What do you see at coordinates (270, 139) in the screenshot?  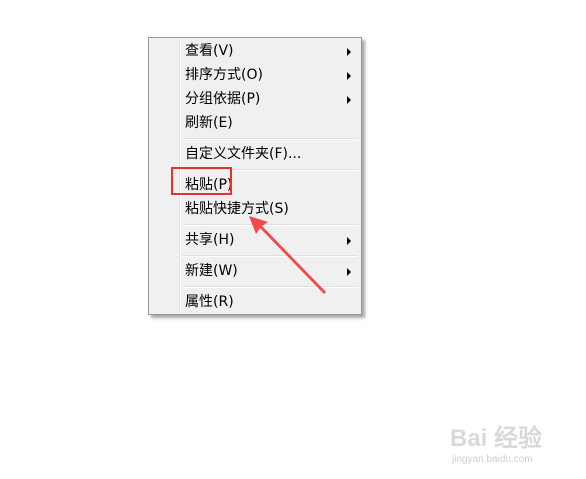 I see `menu-separator` at bounding box center [270, 139].